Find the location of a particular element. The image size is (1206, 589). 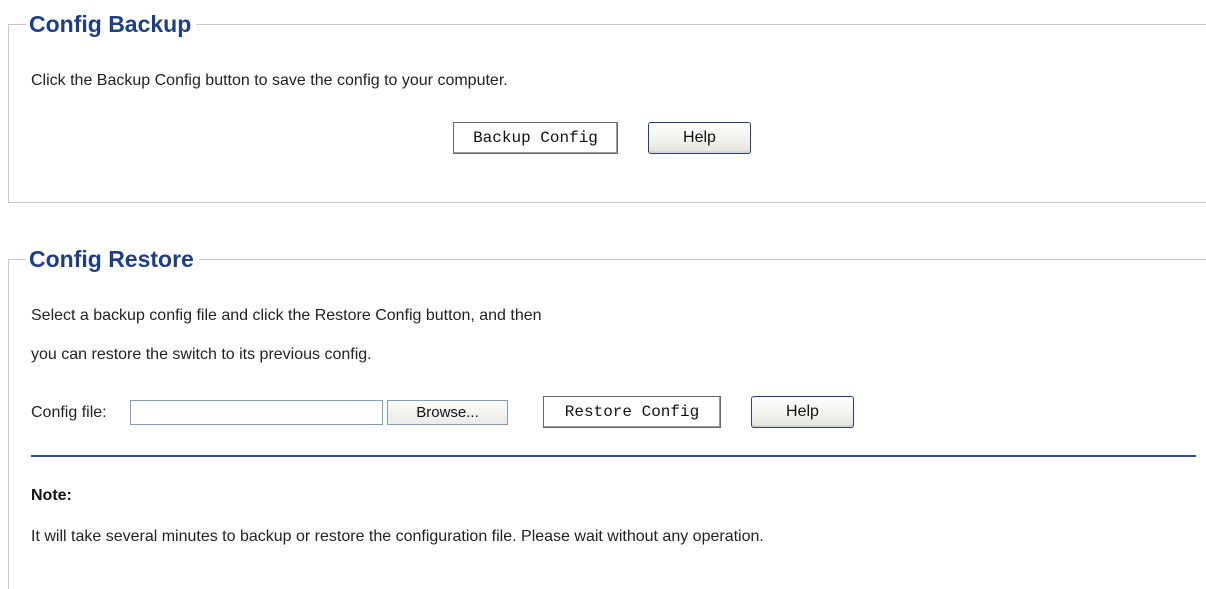

backup-help-button: Help is located at coordinates (699, 138).